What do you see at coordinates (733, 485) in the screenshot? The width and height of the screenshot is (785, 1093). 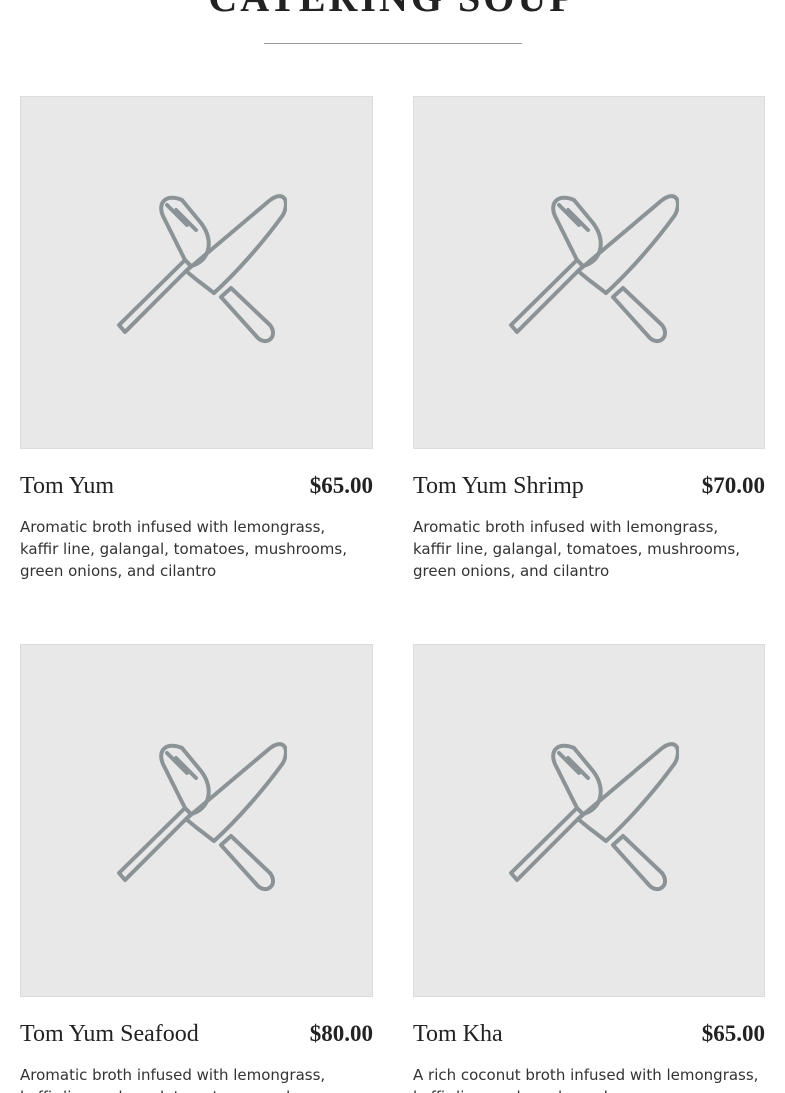 I see `item-price: $70.00` at bounding box center [733, 485].